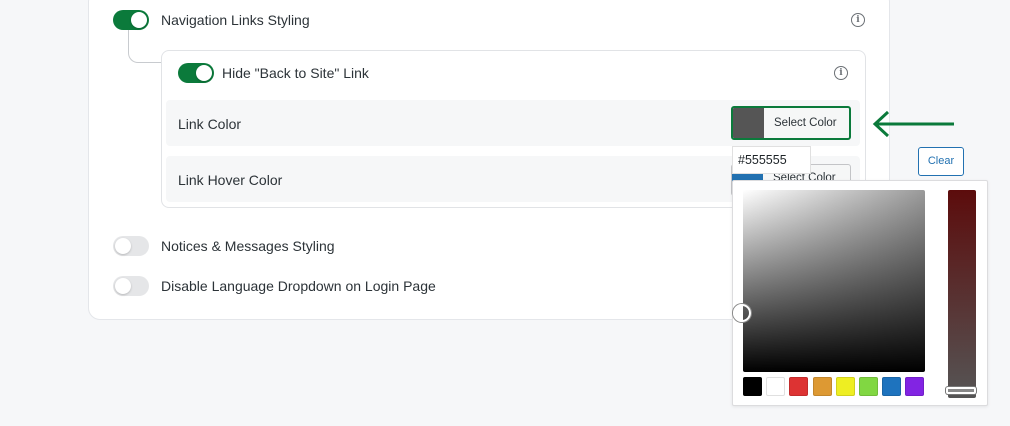 Image resolution: width=1010 pixels, height=426 pixels. I want to click on notices-toggle, so click(131, 246).